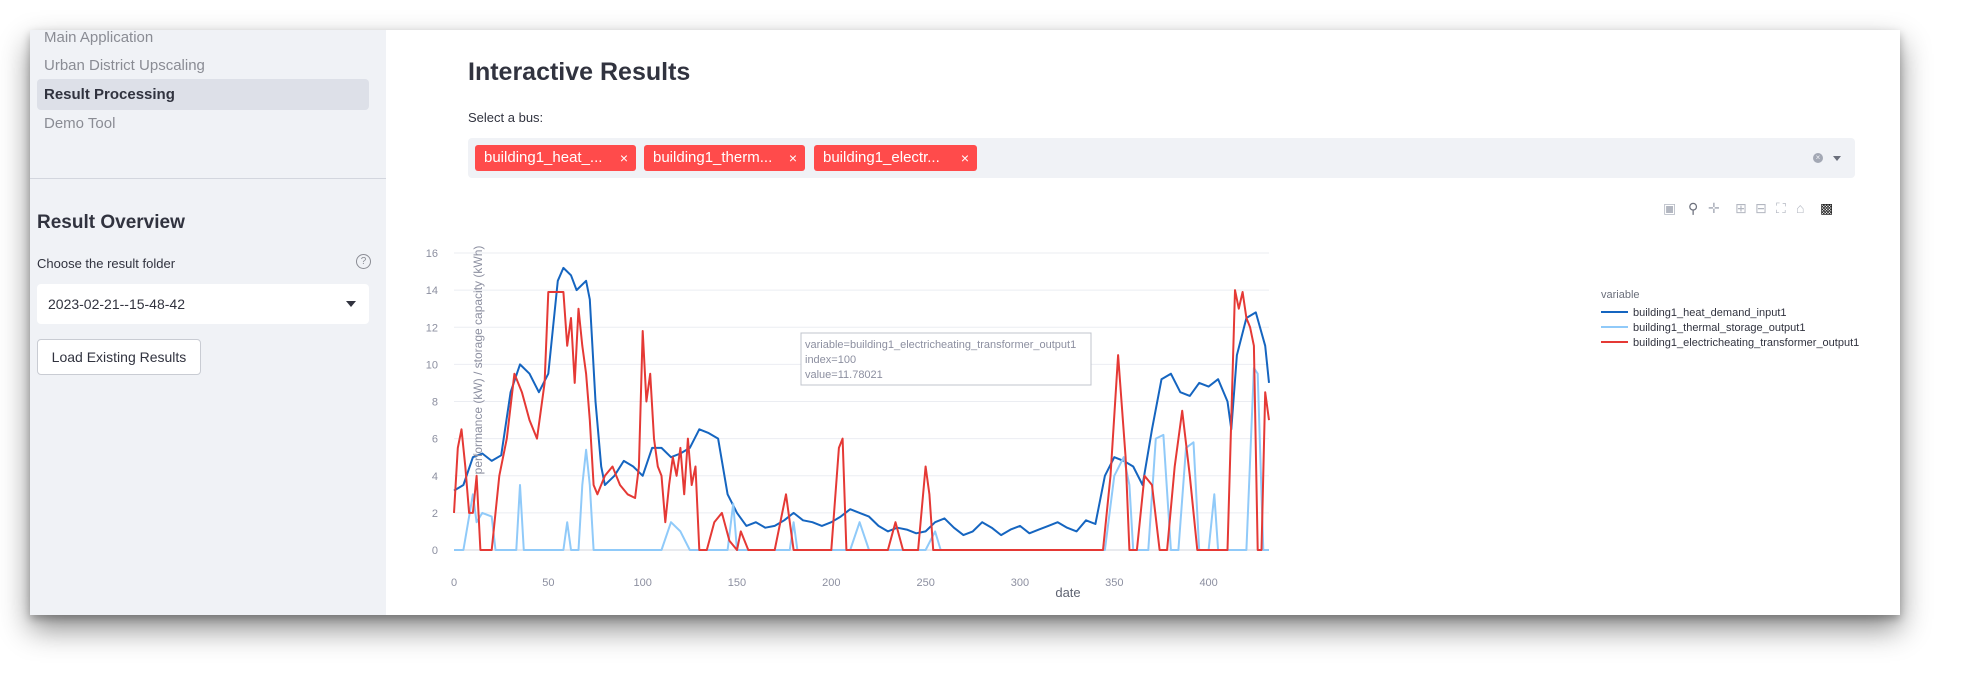 The width and height of the screenshot is (1962, 677). What do you see at coordinates (432, 365) in the screenshot?
I see `y-tick-label: 10` at bounding box center [432, 365].